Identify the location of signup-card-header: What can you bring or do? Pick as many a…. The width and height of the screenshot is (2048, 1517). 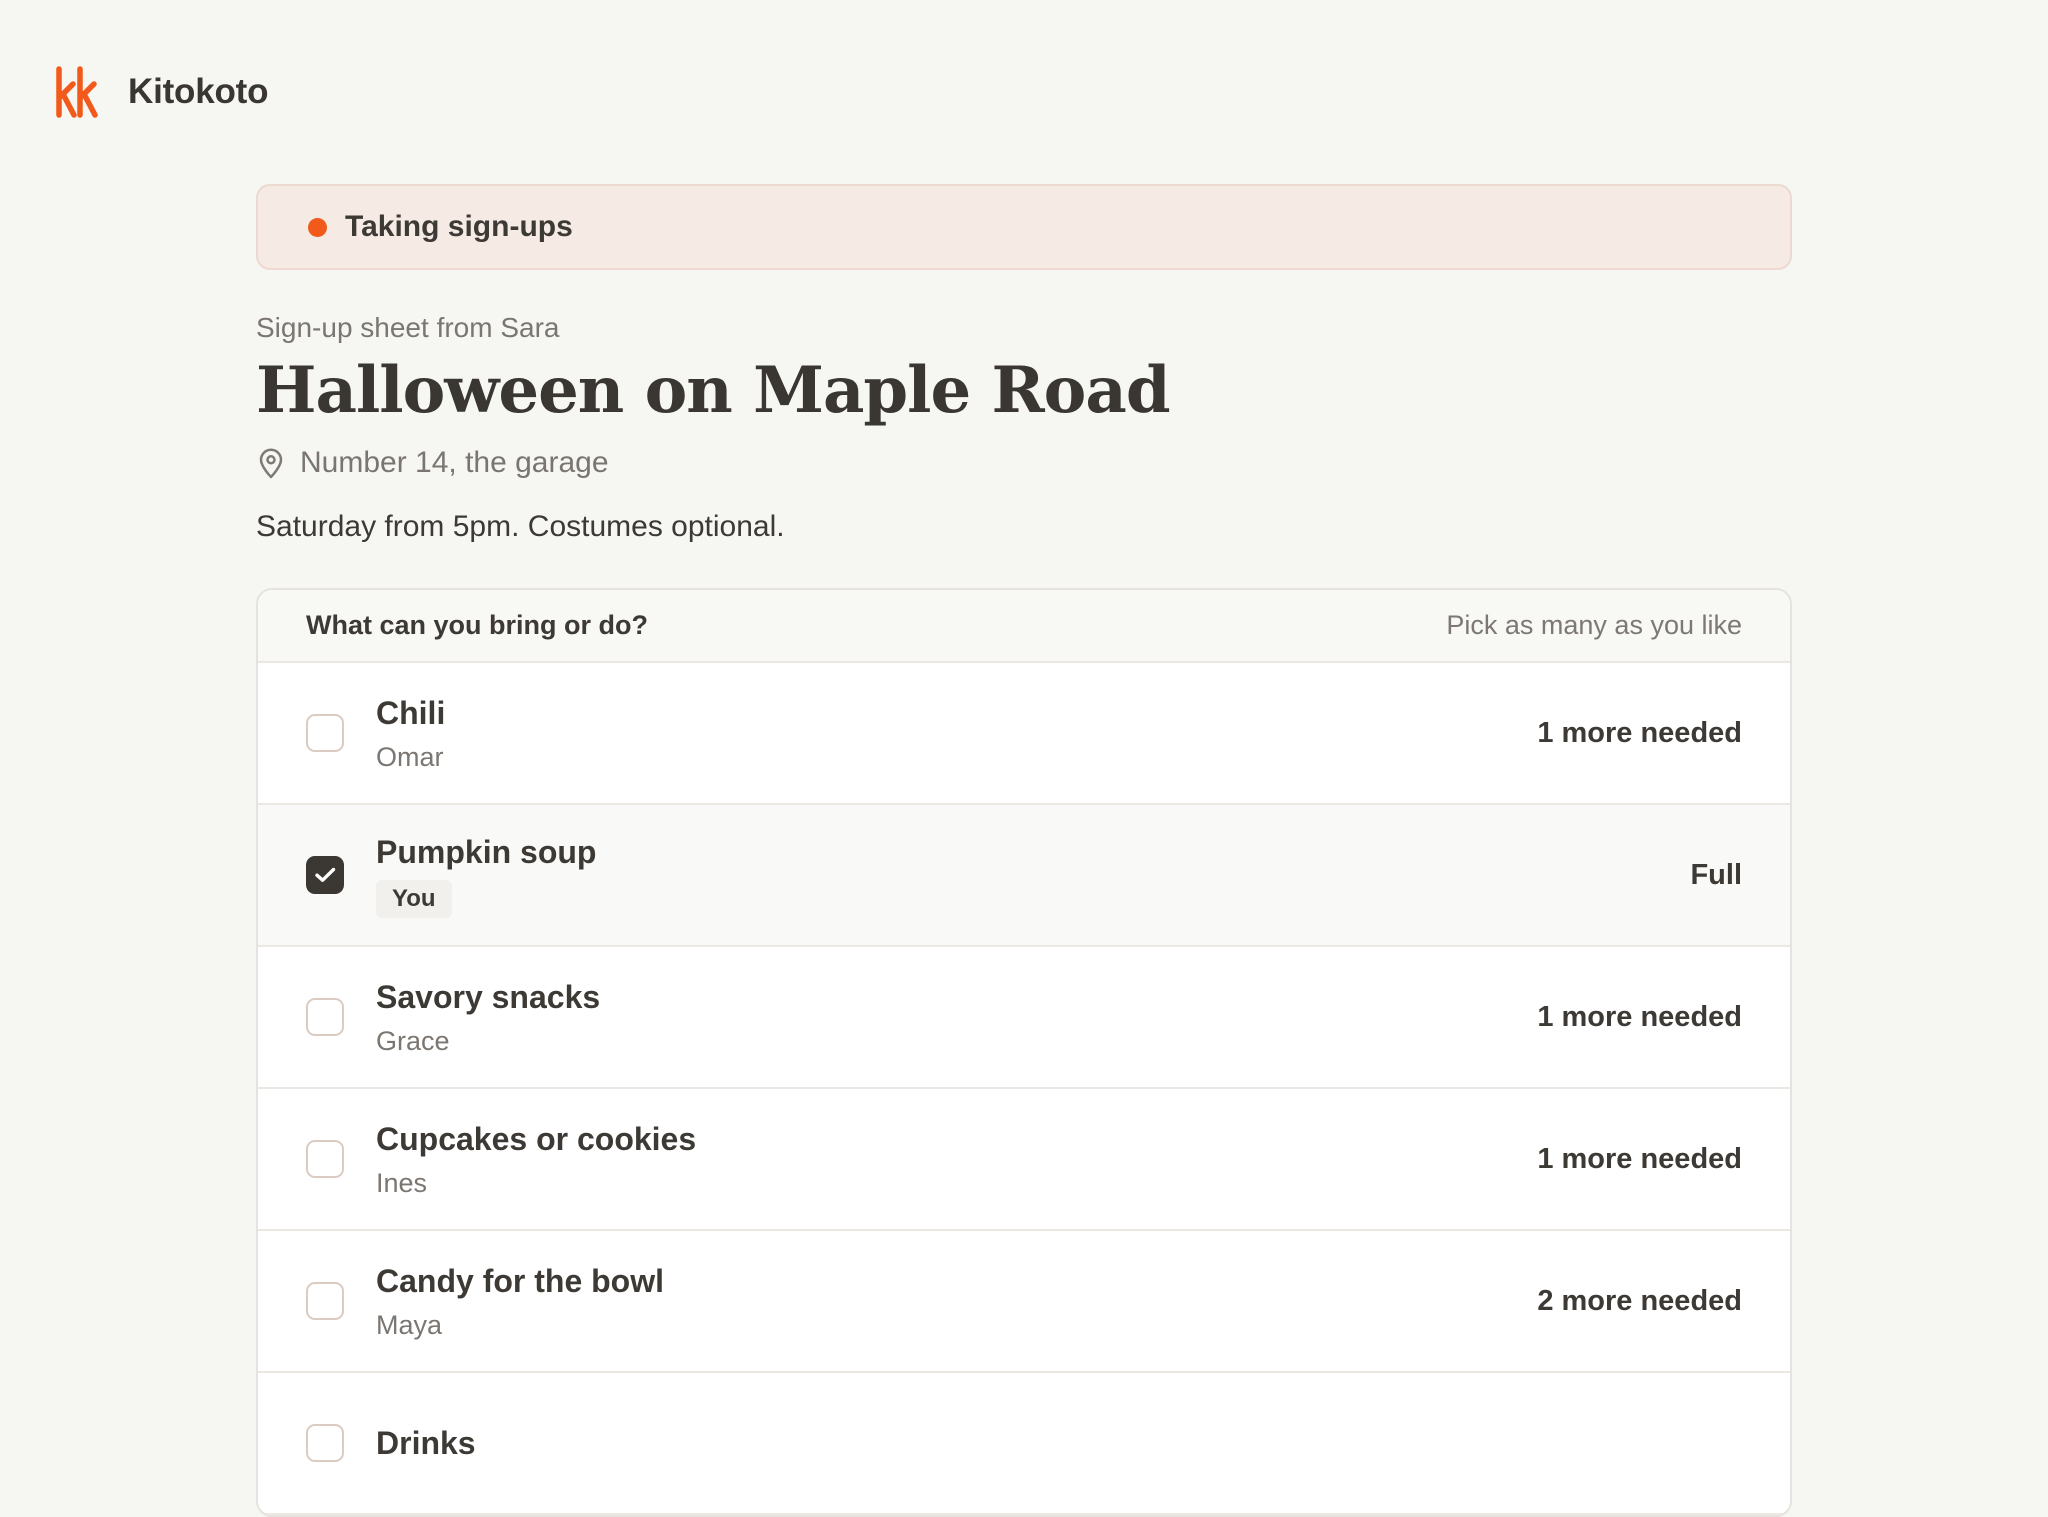
(1024, 627).